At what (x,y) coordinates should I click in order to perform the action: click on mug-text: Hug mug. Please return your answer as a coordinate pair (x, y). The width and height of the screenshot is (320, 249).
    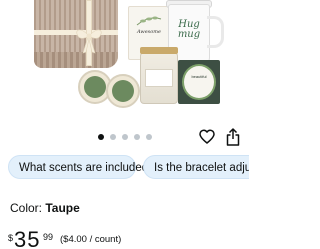
    Looking at the image, I should click on (189, 29).